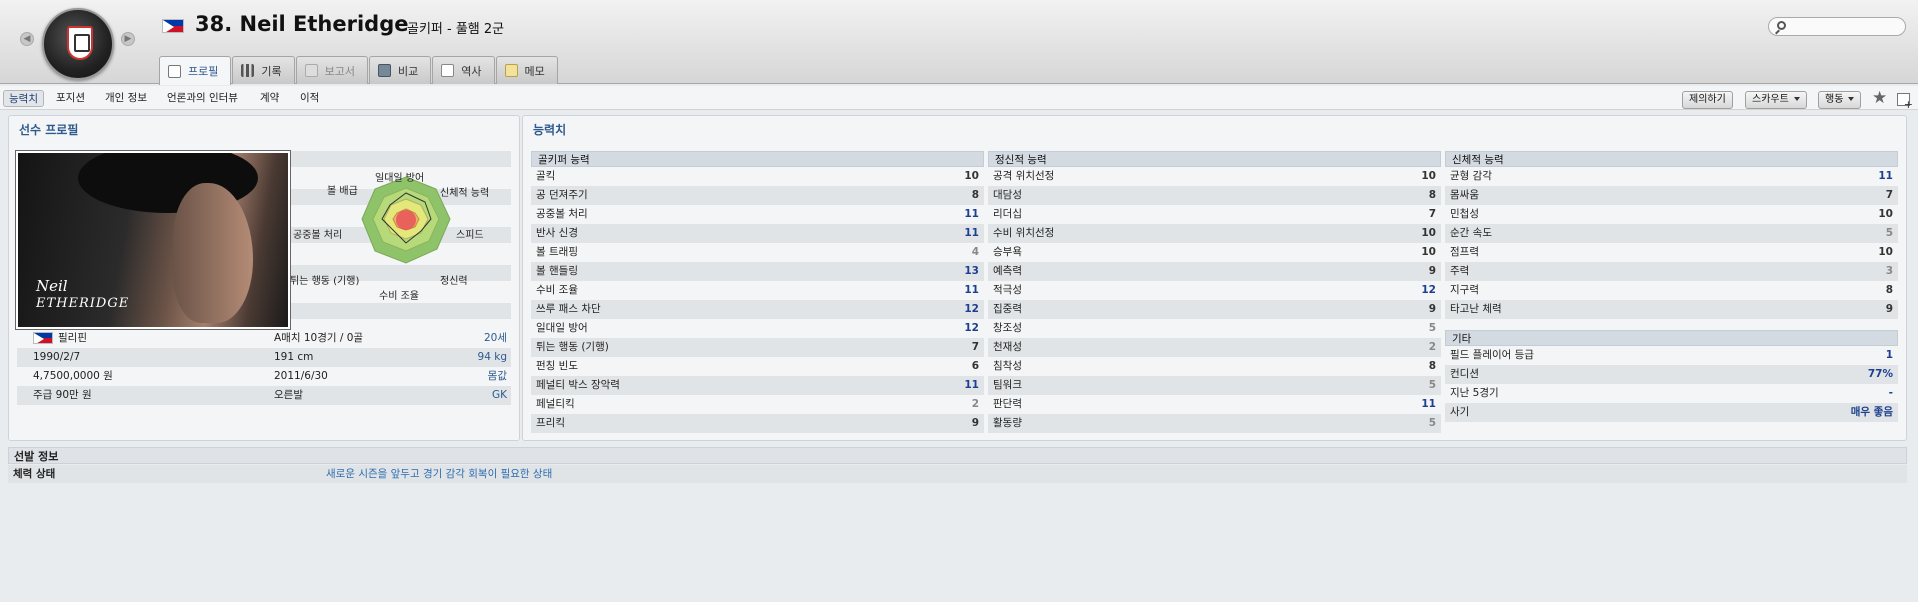  I want to click on forward-arrow-icon: ▶, so click(128, 39).